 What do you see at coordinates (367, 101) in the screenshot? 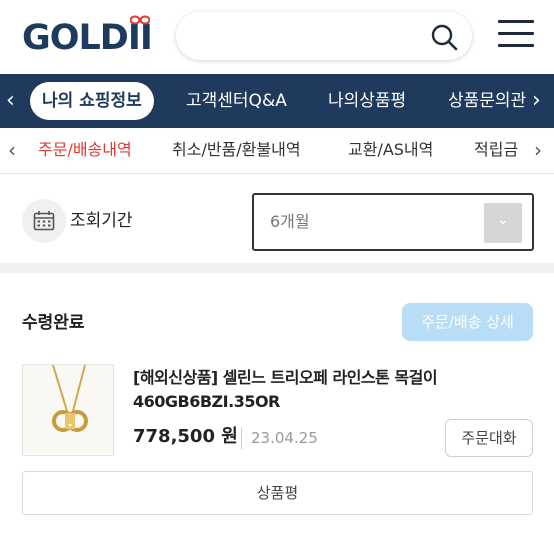
I see `nav-item-my-reviews: 나의상품평` at bounding box center [367, 101].